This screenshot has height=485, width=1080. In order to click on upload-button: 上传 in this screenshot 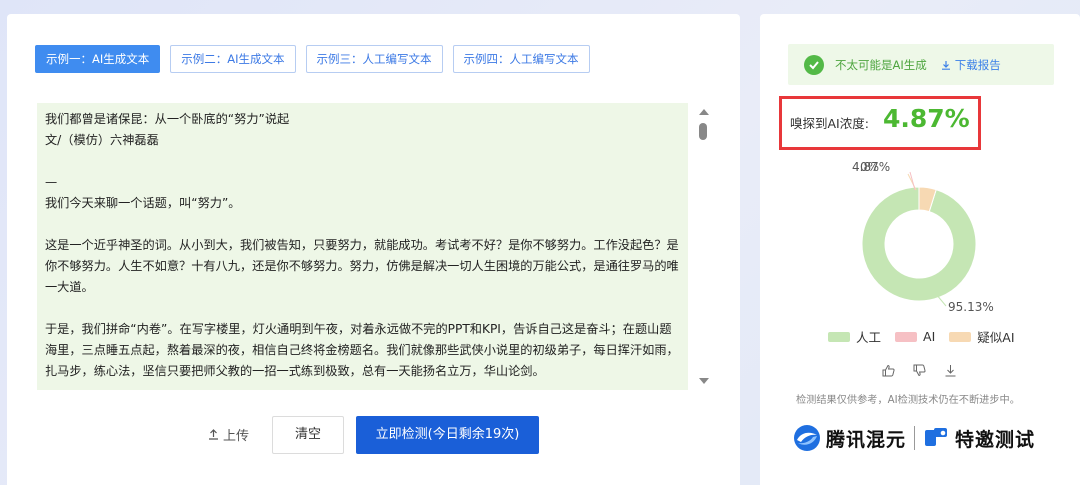, I will do `click(228, 434)`.